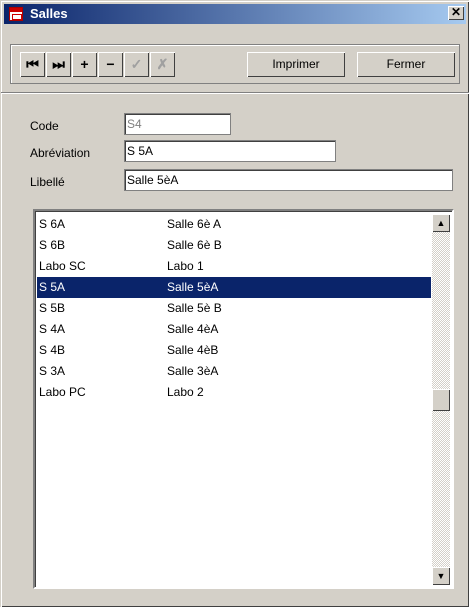 This screenshot has height=607, width=469. I want to click on list-item: S 5B Salle 5è B, so click(234, 308).